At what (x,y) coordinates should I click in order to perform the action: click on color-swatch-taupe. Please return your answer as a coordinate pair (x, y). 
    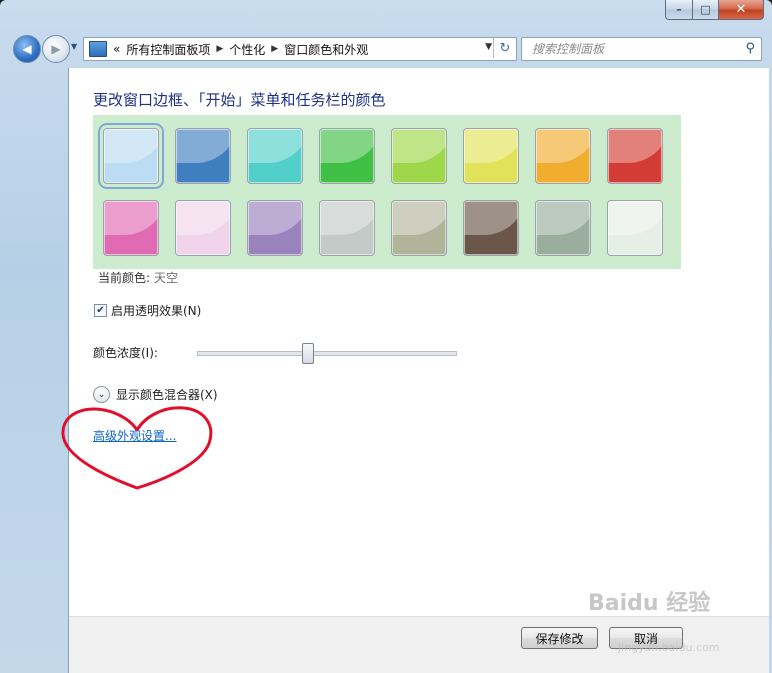
    Looking at the image, I should click on (419, 228).